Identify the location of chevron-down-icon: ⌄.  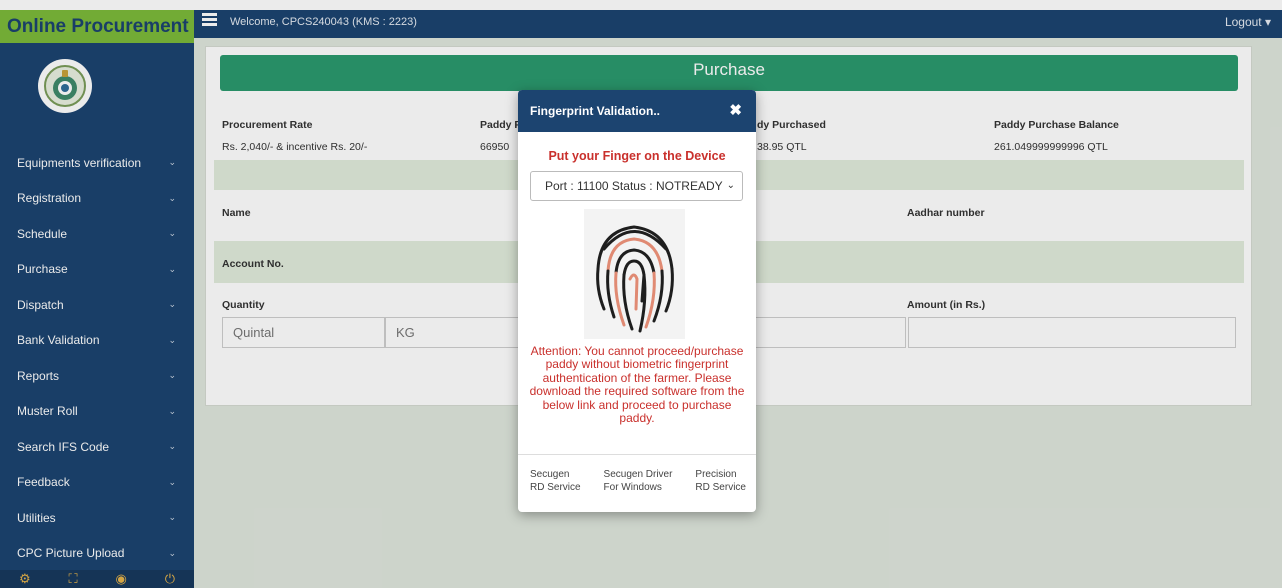
(729, 186).